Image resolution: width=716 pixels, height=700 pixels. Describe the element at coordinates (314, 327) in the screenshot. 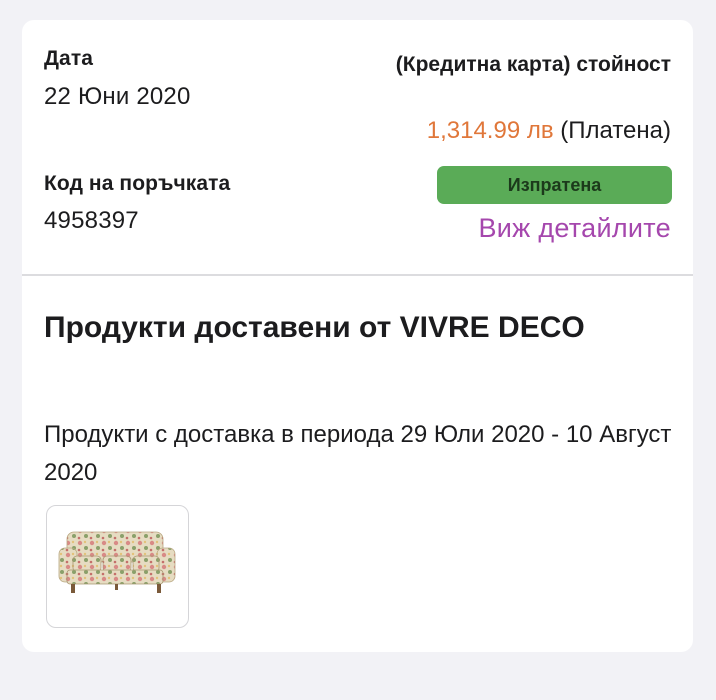

I see `delivery-section-title: Продукти доставени от VIVRE DECO` at that location.